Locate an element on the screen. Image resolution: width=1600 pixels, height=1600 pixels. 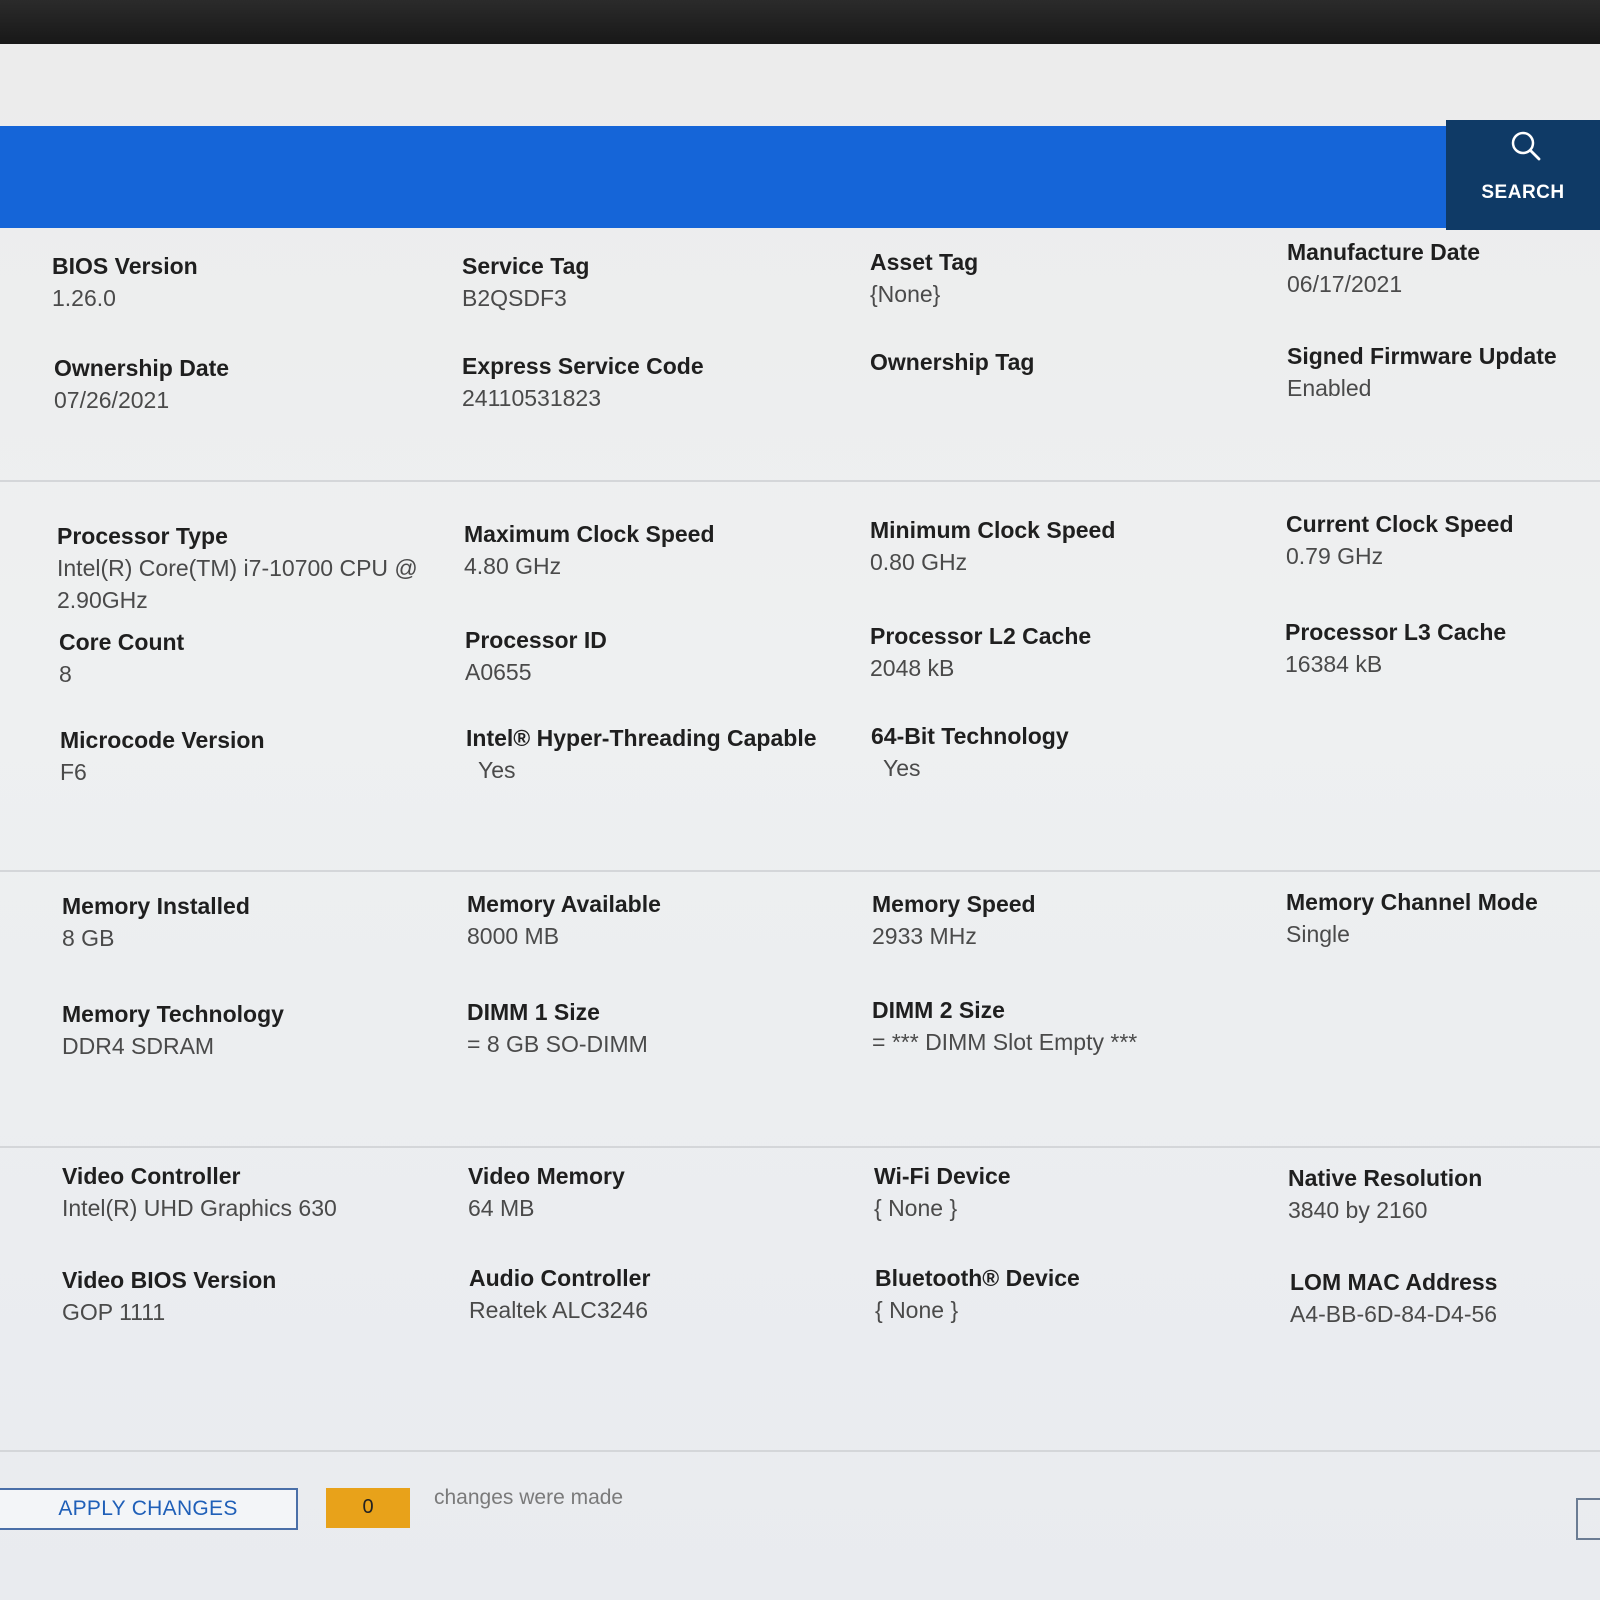
field-bluetooth-device: Bluetooth® Device { None } is located at coordinates (1070, 1295).